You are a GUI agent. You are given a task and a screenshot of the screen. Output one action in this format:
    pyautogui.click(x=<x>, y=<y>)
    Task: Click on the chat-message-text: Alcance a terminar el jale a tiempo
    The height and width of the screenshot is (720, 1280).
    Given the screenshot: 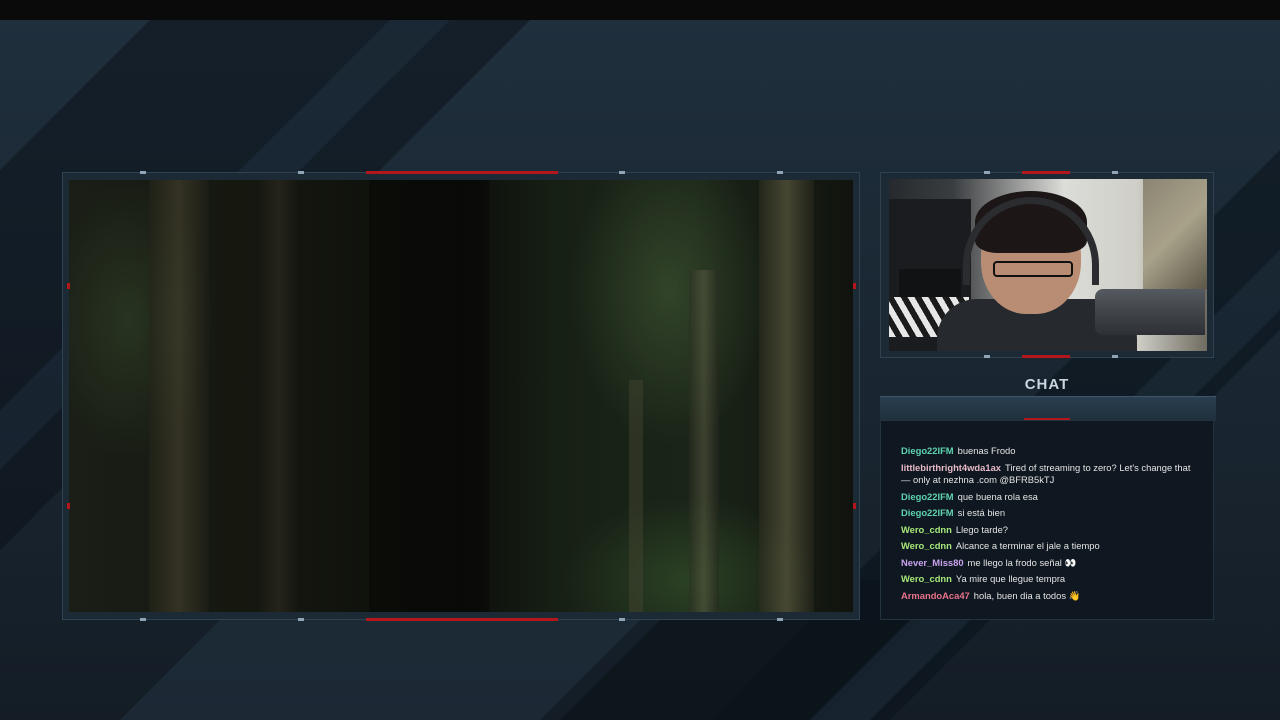 What is the action you would take?
    pyautogui.click(x=1027, y=545)
    